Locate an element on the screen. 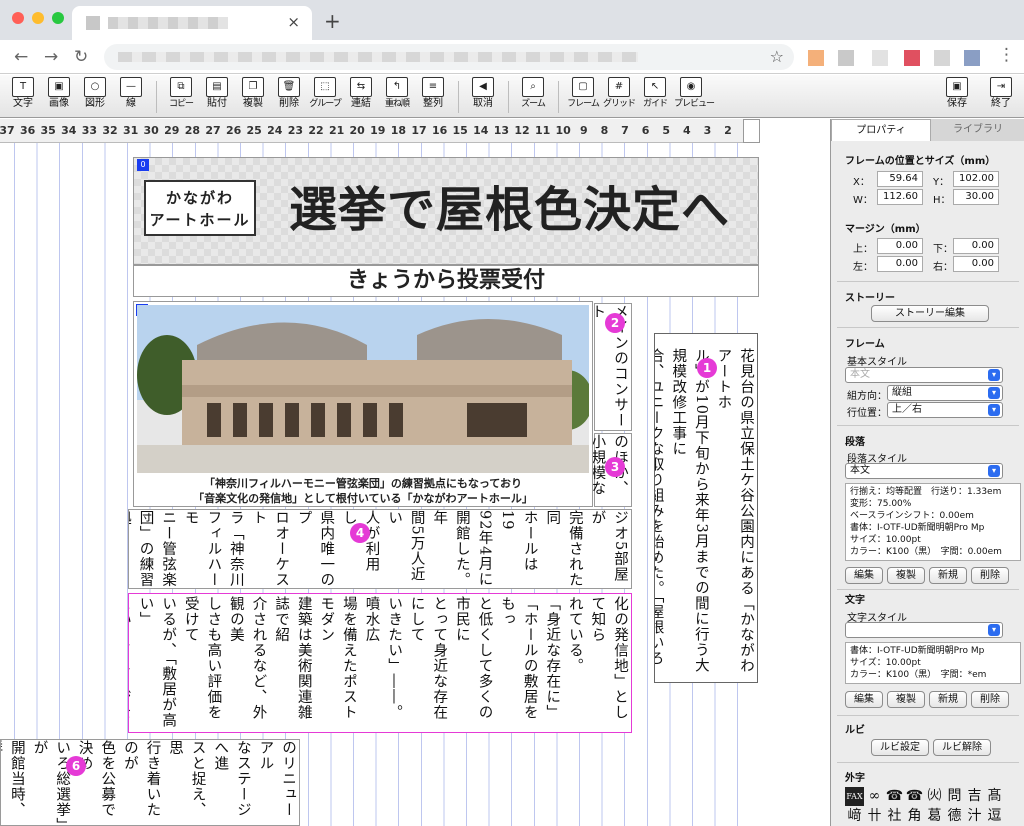  ruby-set-button: ルビ設定 is located at coordinates (900, 747).